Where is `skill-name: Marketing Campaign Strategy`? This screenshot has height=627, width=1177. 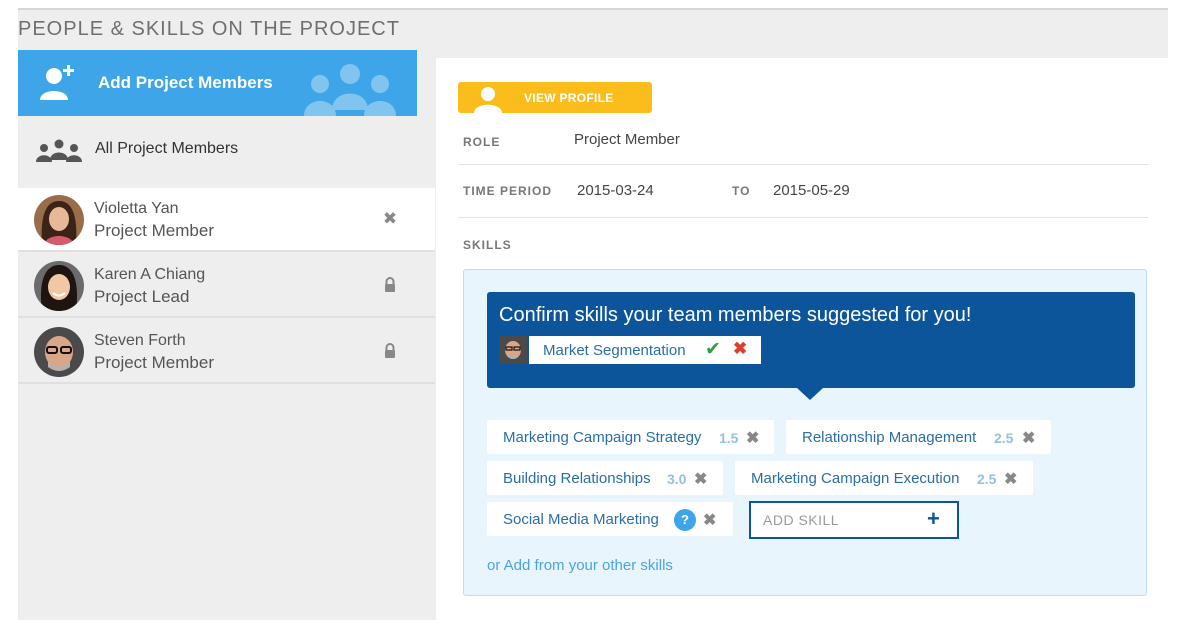 skill-name: Marketing Campaign Strategy is located at coordinates (602, 437).